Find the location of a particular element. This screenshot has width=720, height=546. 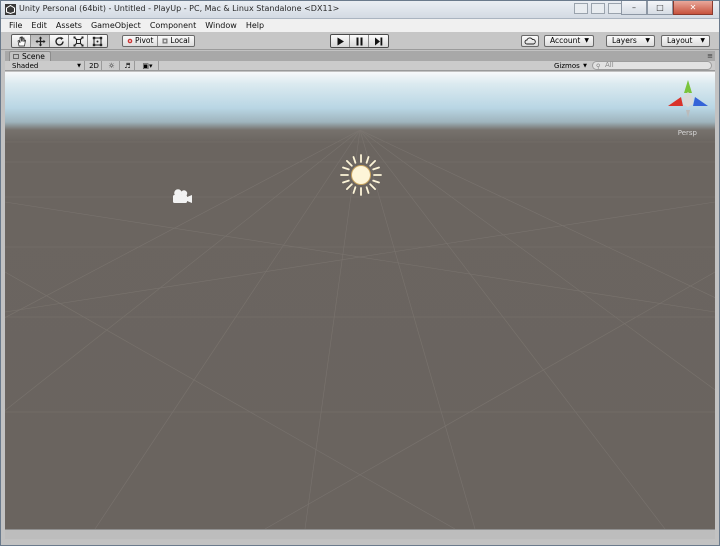

x-axis-cone is located at coordinates (675, 101).